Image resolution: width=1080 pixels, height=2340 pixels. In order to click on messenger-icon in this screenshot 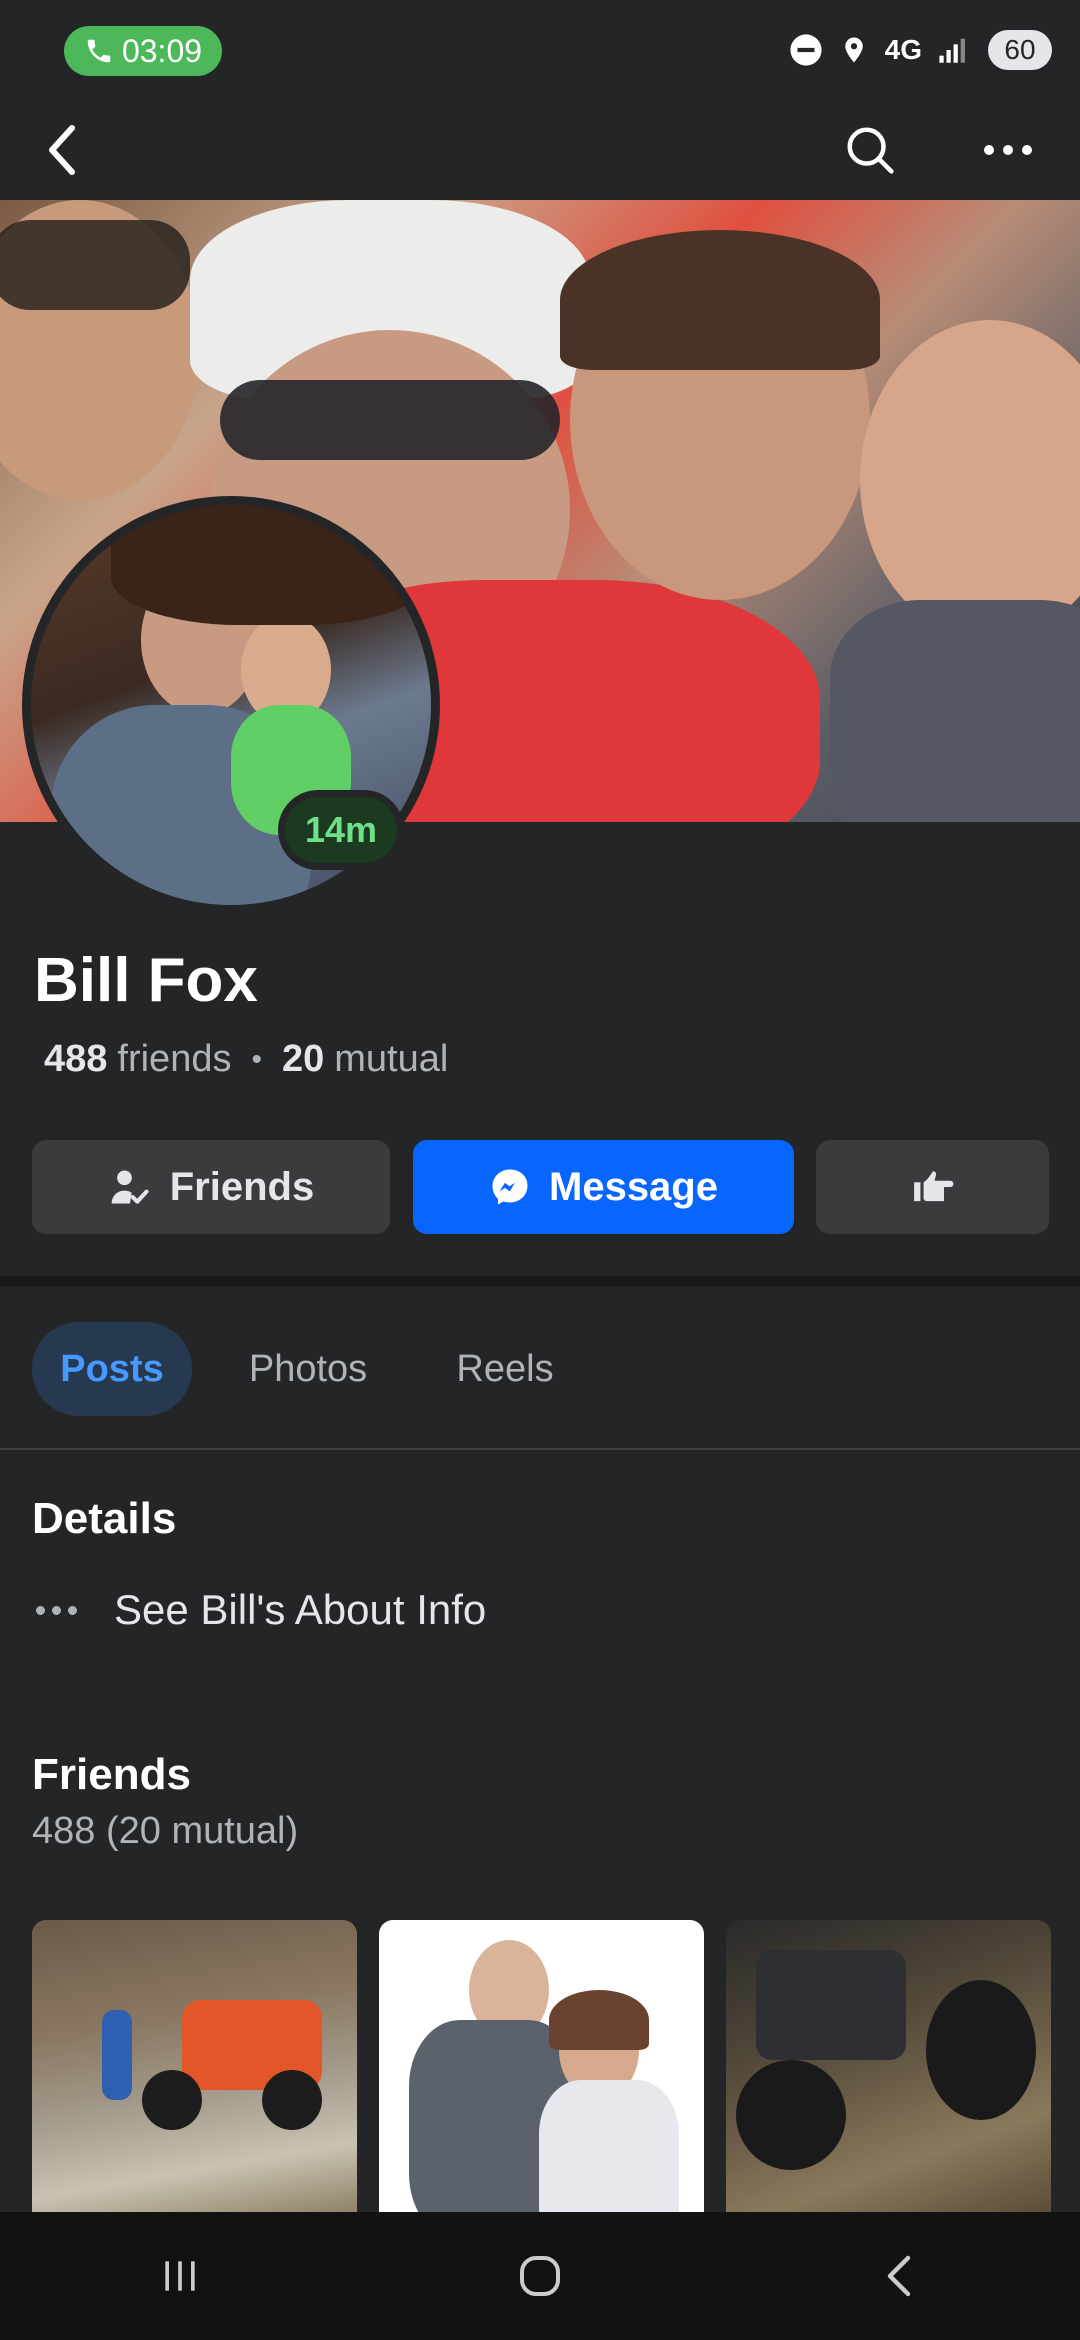, I will do `click(510, 1187)`.